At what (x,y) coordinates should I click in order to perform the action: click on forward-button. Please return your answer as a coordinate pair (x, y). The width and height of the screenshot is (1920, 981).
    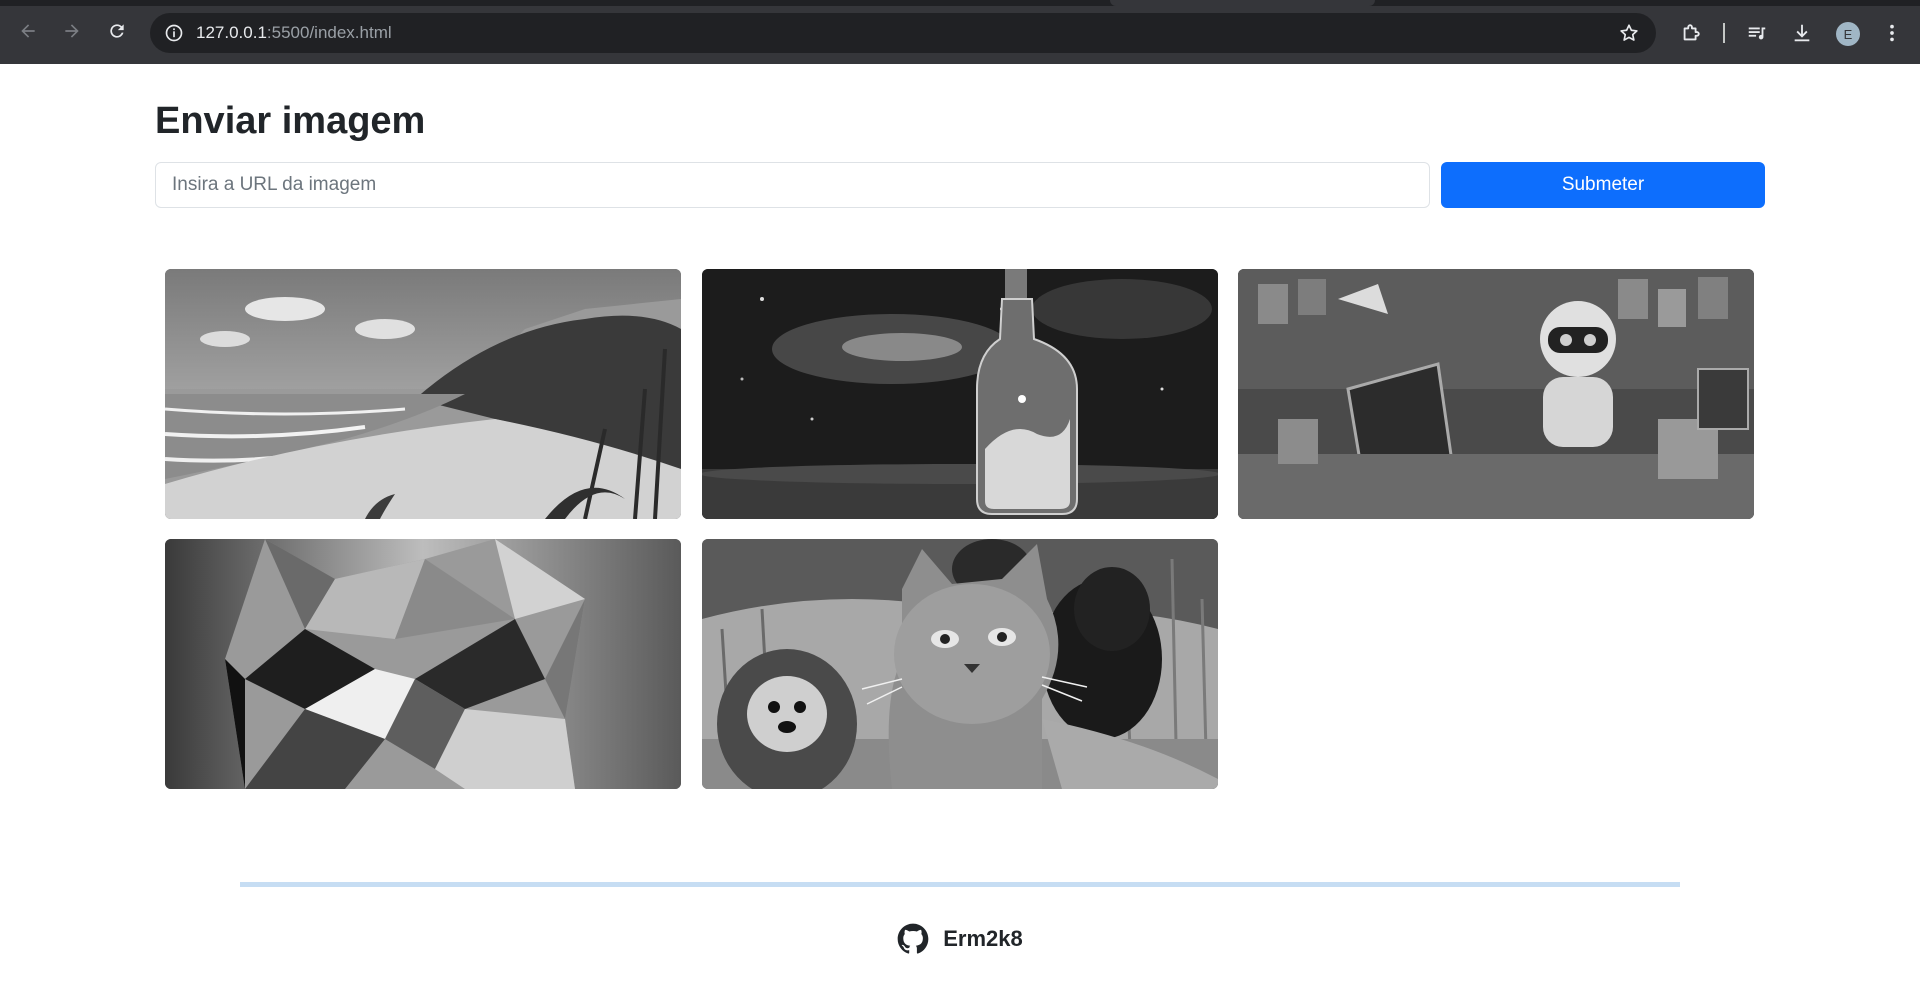
    Looking at the image, I should click on (72, 31).